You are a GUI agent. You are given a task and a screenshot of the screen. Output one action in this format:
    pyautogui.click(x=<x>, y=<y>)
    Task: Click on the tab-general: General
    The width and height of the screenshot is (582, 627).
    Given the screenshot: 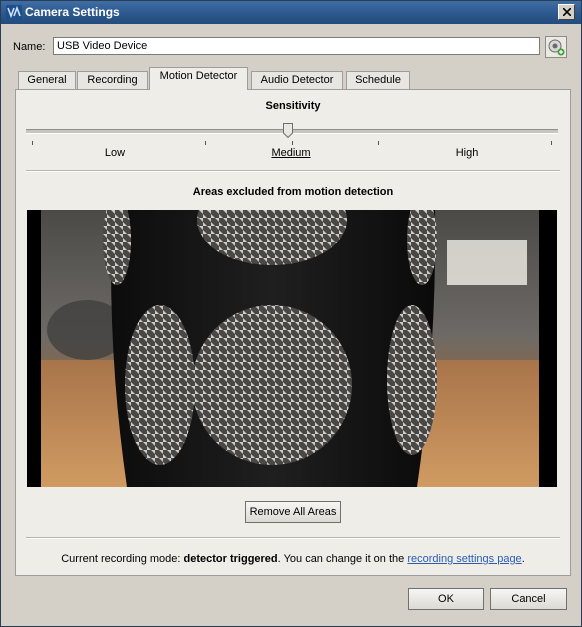 What is the action you would take?
    pyautogui.click(x=47, y=80)
    